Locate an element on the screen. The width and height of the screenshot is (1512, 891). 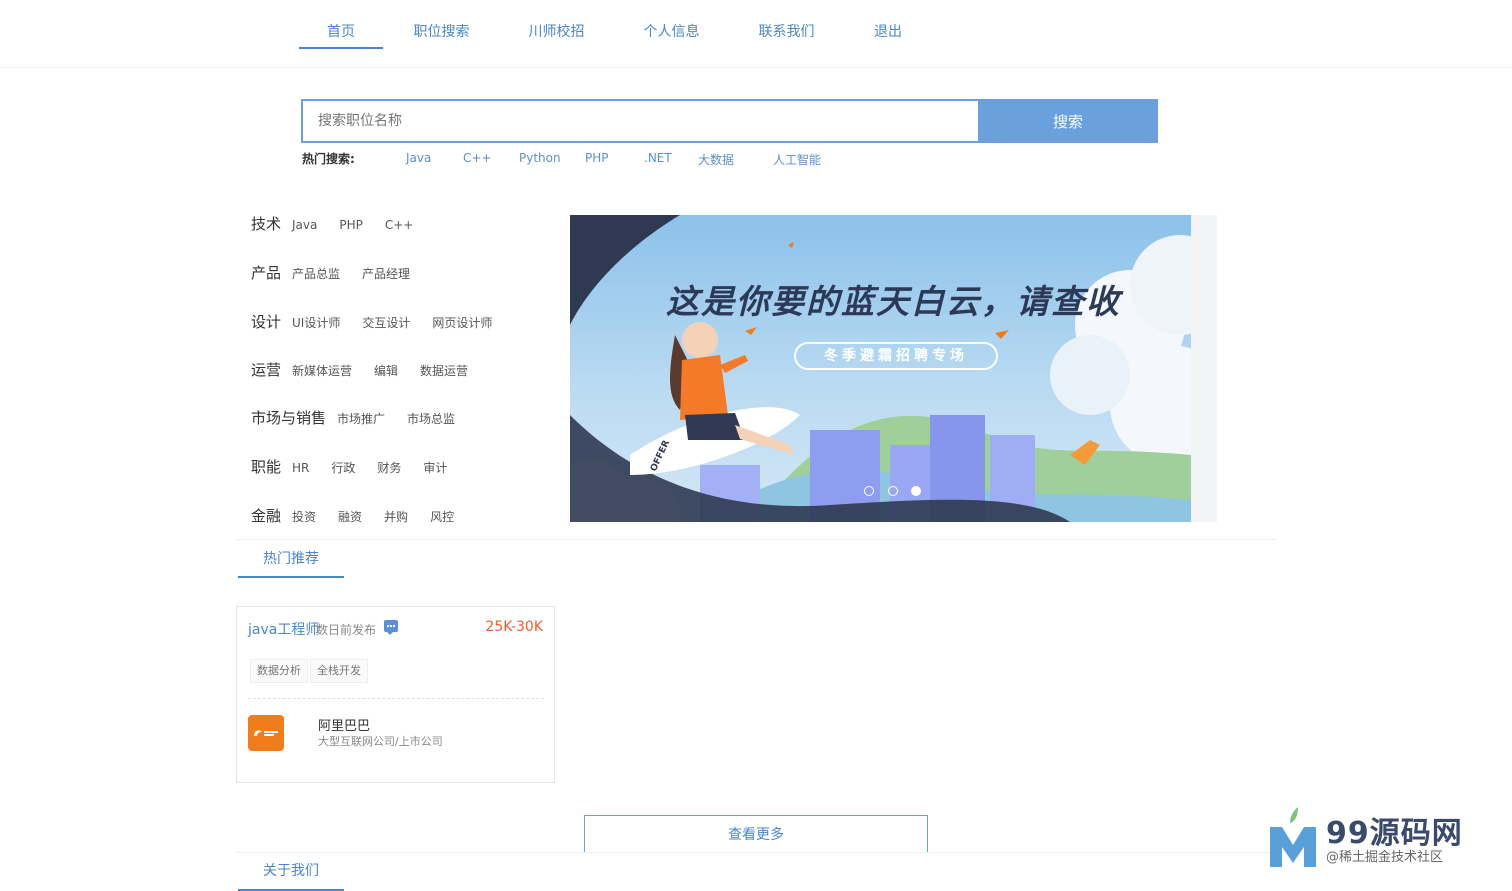
category-link: 交互设计 is located at coordinates (386, 322).